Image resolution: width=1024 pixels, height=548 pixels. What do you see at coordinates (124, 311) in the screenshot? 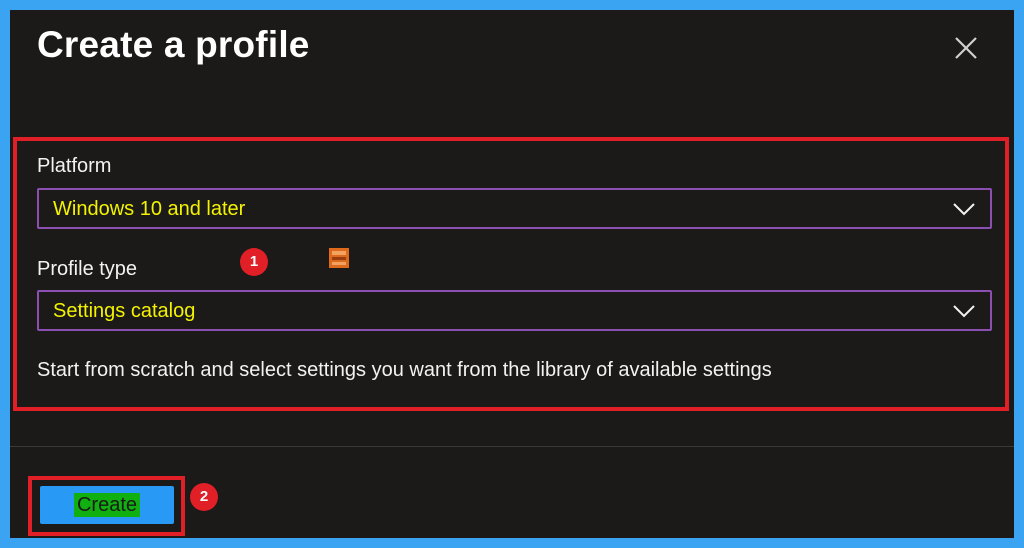
I see `profile-type-selected-value: Settings catalog` at bounding box center [124, 311].